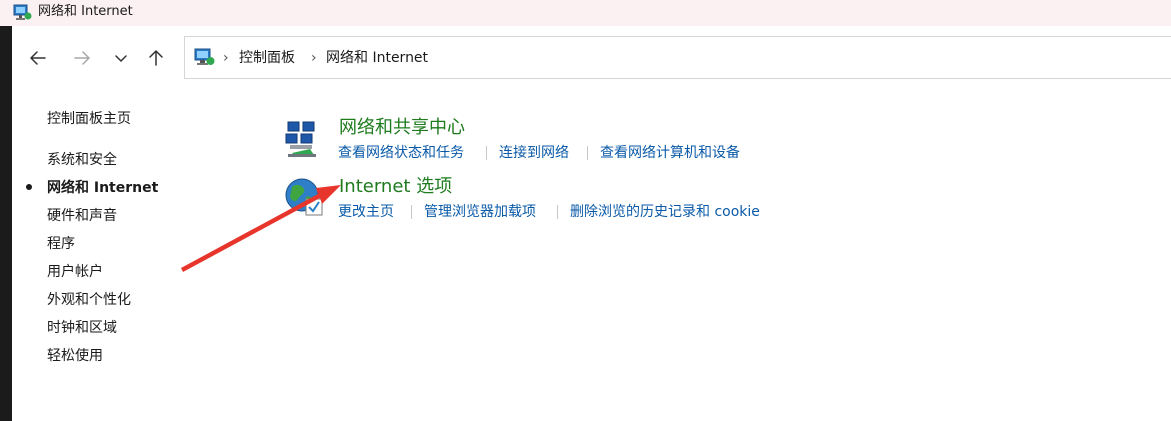 The image size is (1171, 421). Describe the element at coordinates (534, 153) in the screenshot. I see `connect-to-network-link: 连接到网络` at that location.